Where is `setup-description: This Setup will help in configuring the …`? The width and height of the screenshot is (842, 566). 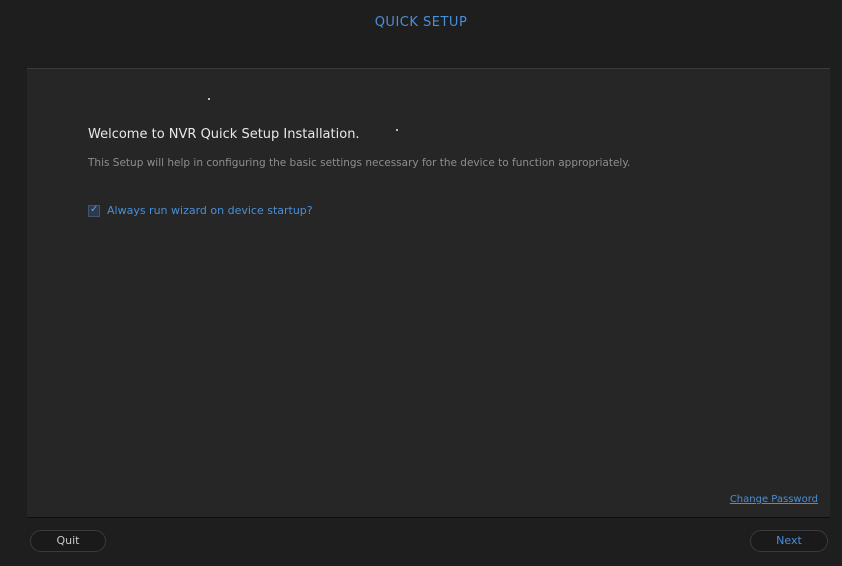
setup-description: This Setup will help in configuring the … is located at coordinates (359, 163).